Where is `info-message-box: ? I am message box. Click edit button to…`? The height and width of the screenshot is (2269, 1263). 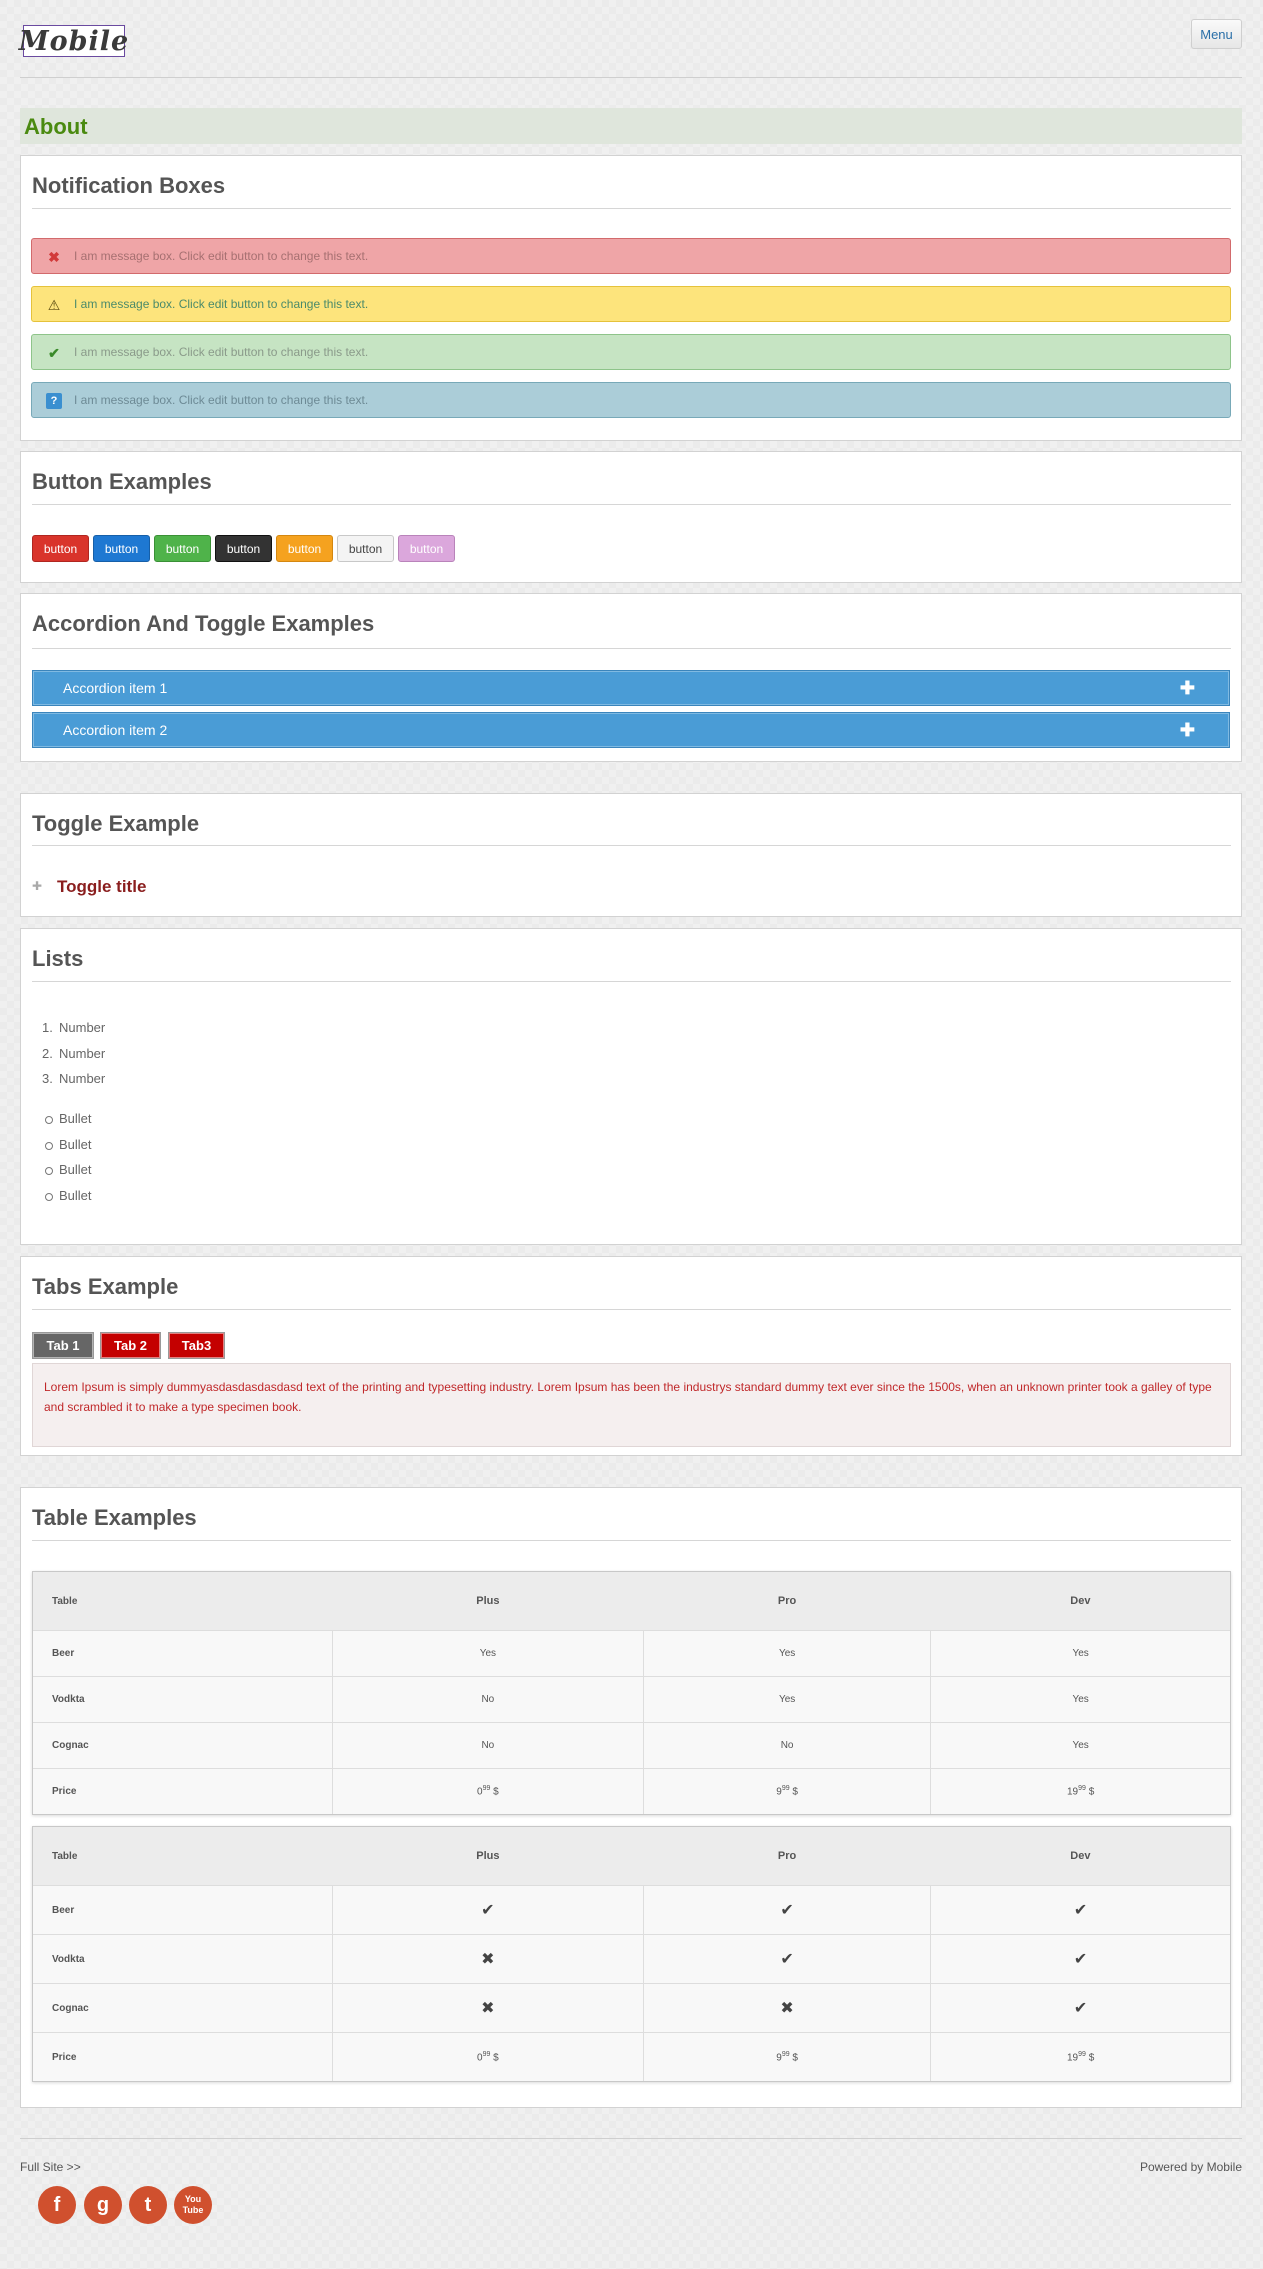 info-message-box: ? I am message box. Click edit button to… is located at coordinates (631, 400).